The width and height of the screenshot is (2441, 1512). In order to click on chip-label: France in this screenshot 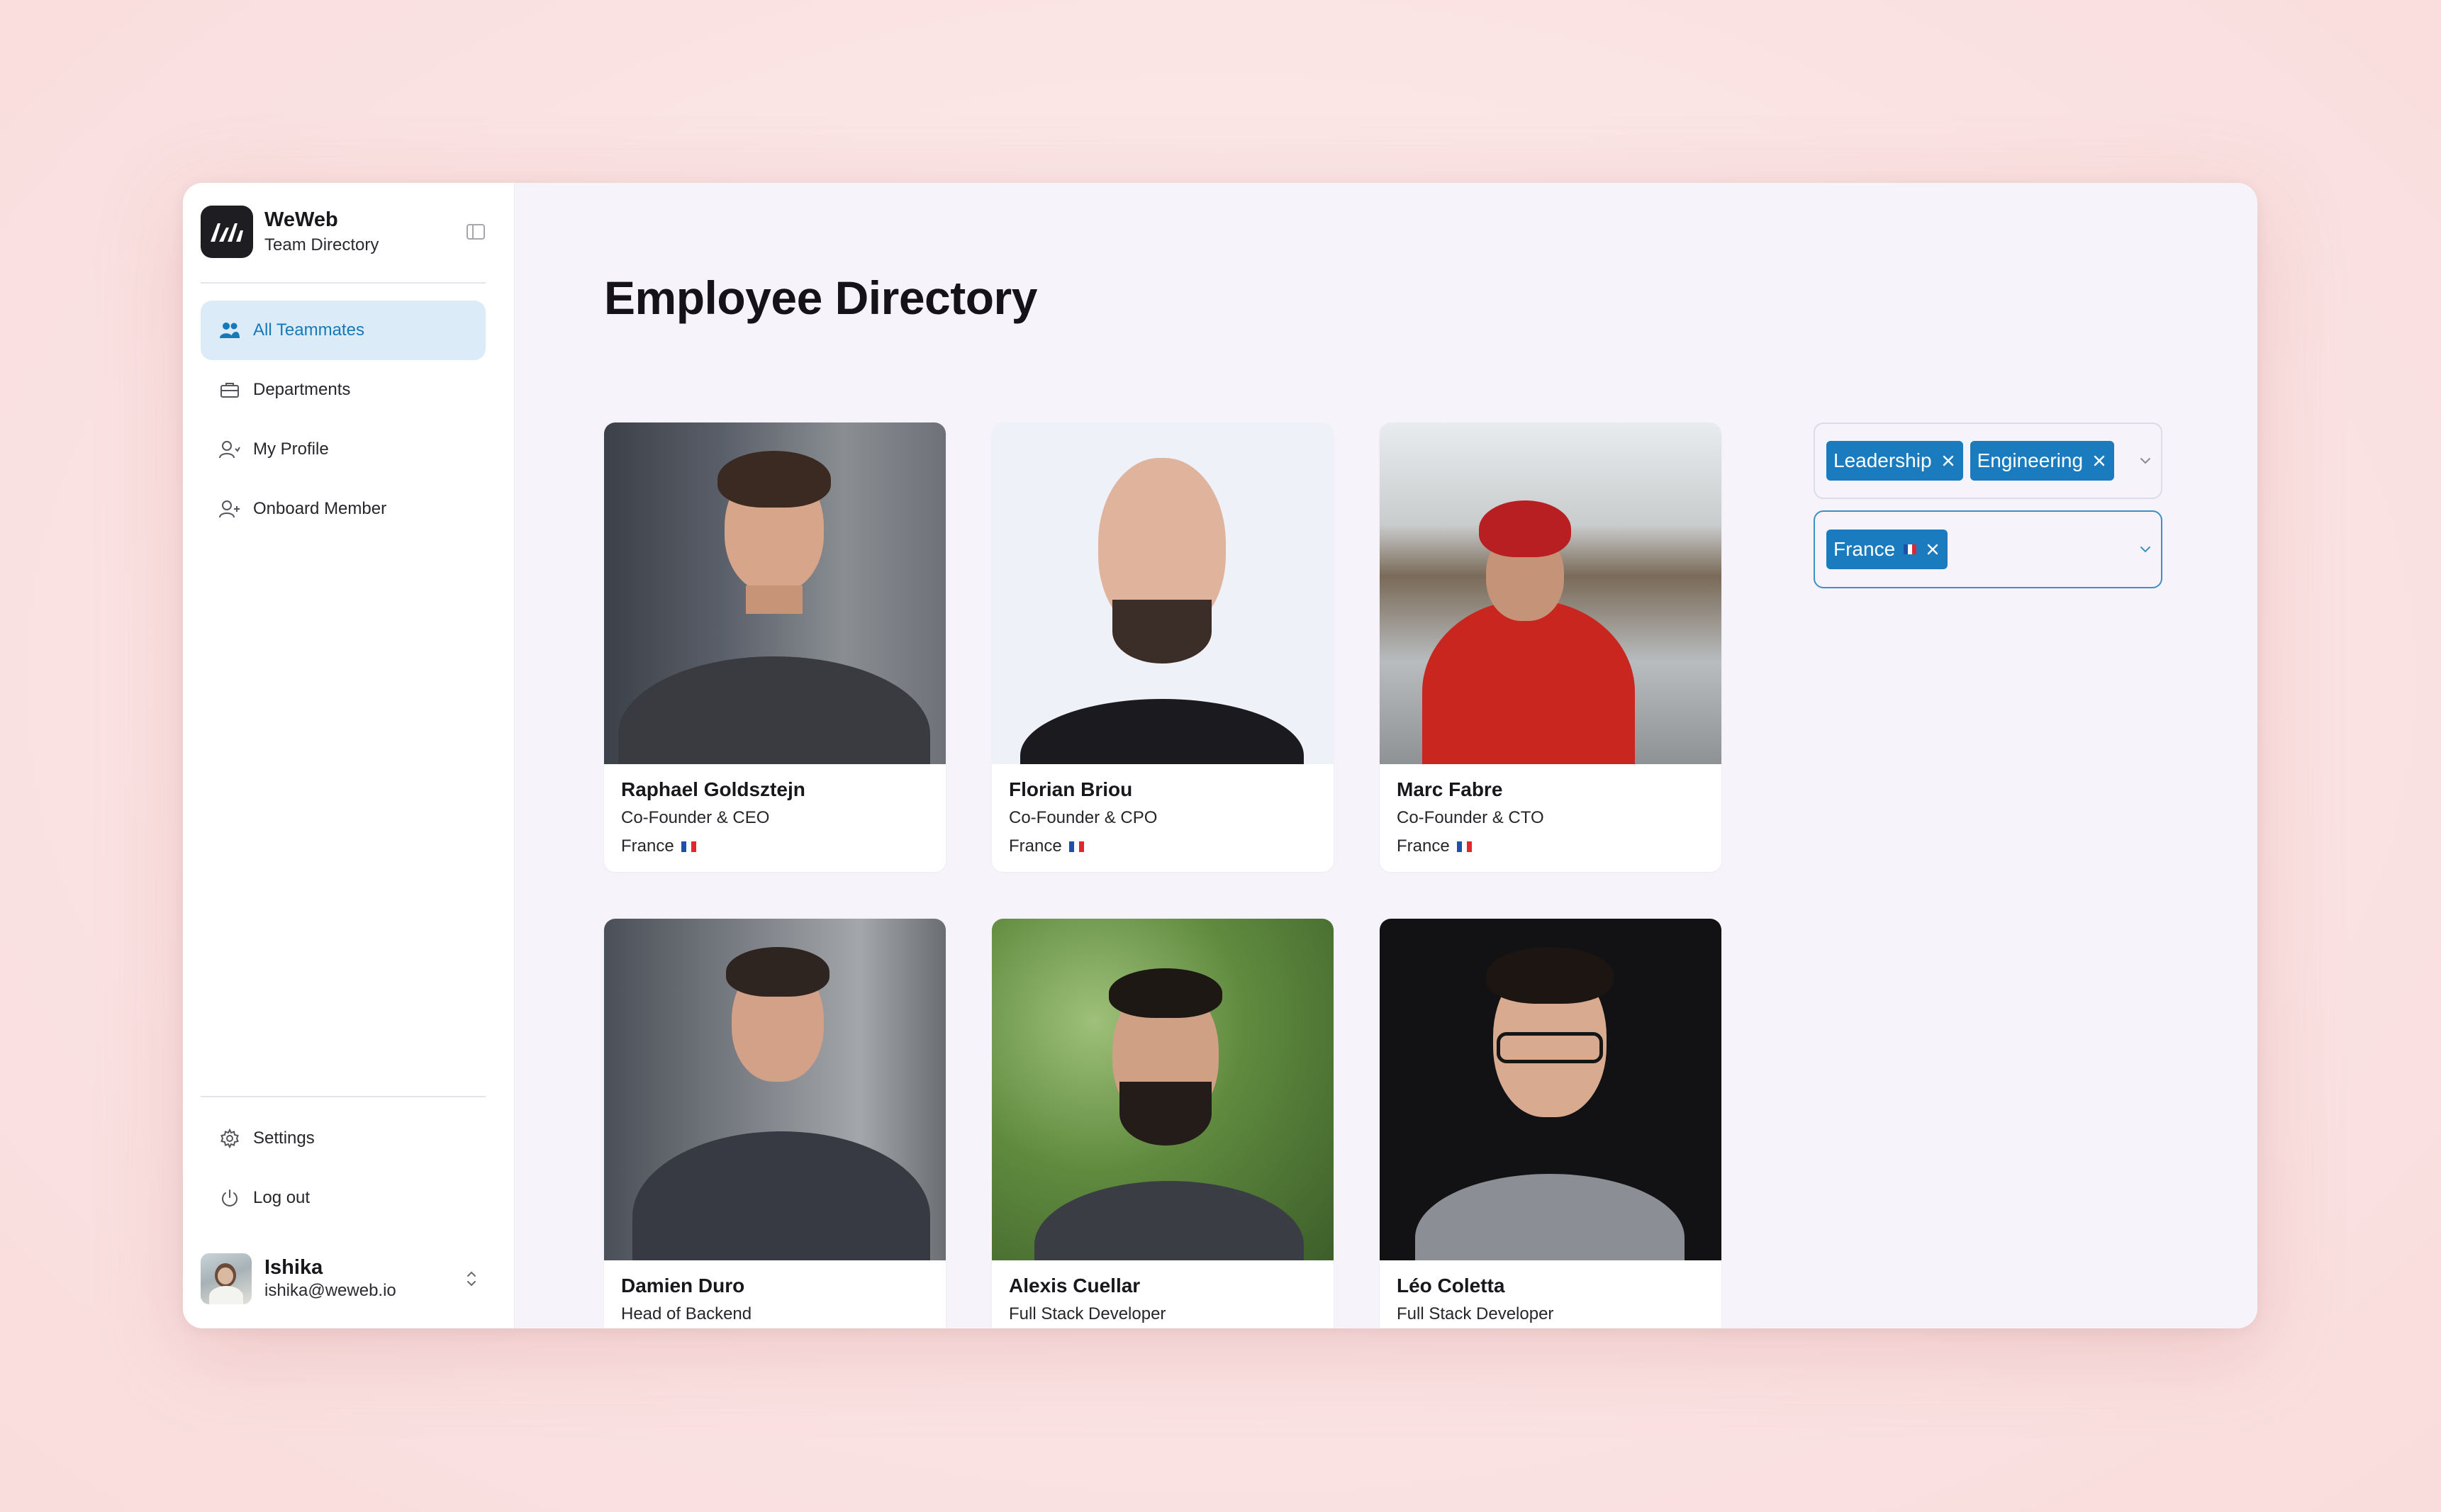, I will do `click(1865, 549)`.